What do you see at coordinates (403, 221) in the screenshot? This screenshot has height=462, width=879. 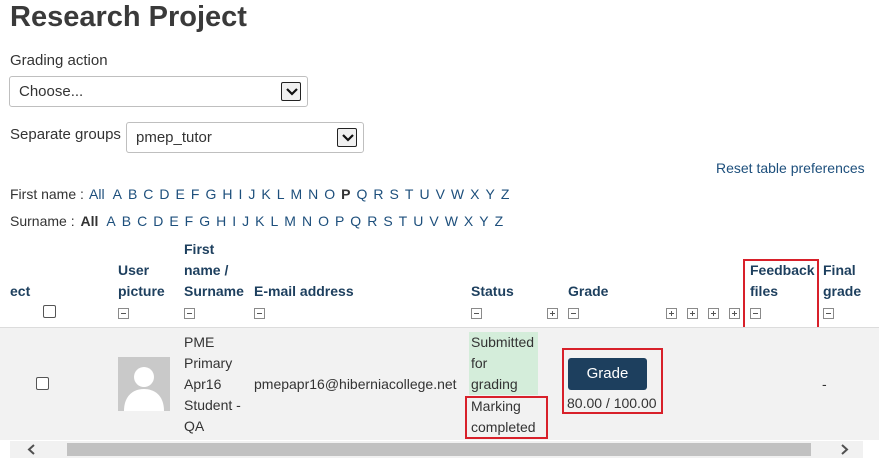 I see `surname-letter-t: T` at bounding box center [403, 221].